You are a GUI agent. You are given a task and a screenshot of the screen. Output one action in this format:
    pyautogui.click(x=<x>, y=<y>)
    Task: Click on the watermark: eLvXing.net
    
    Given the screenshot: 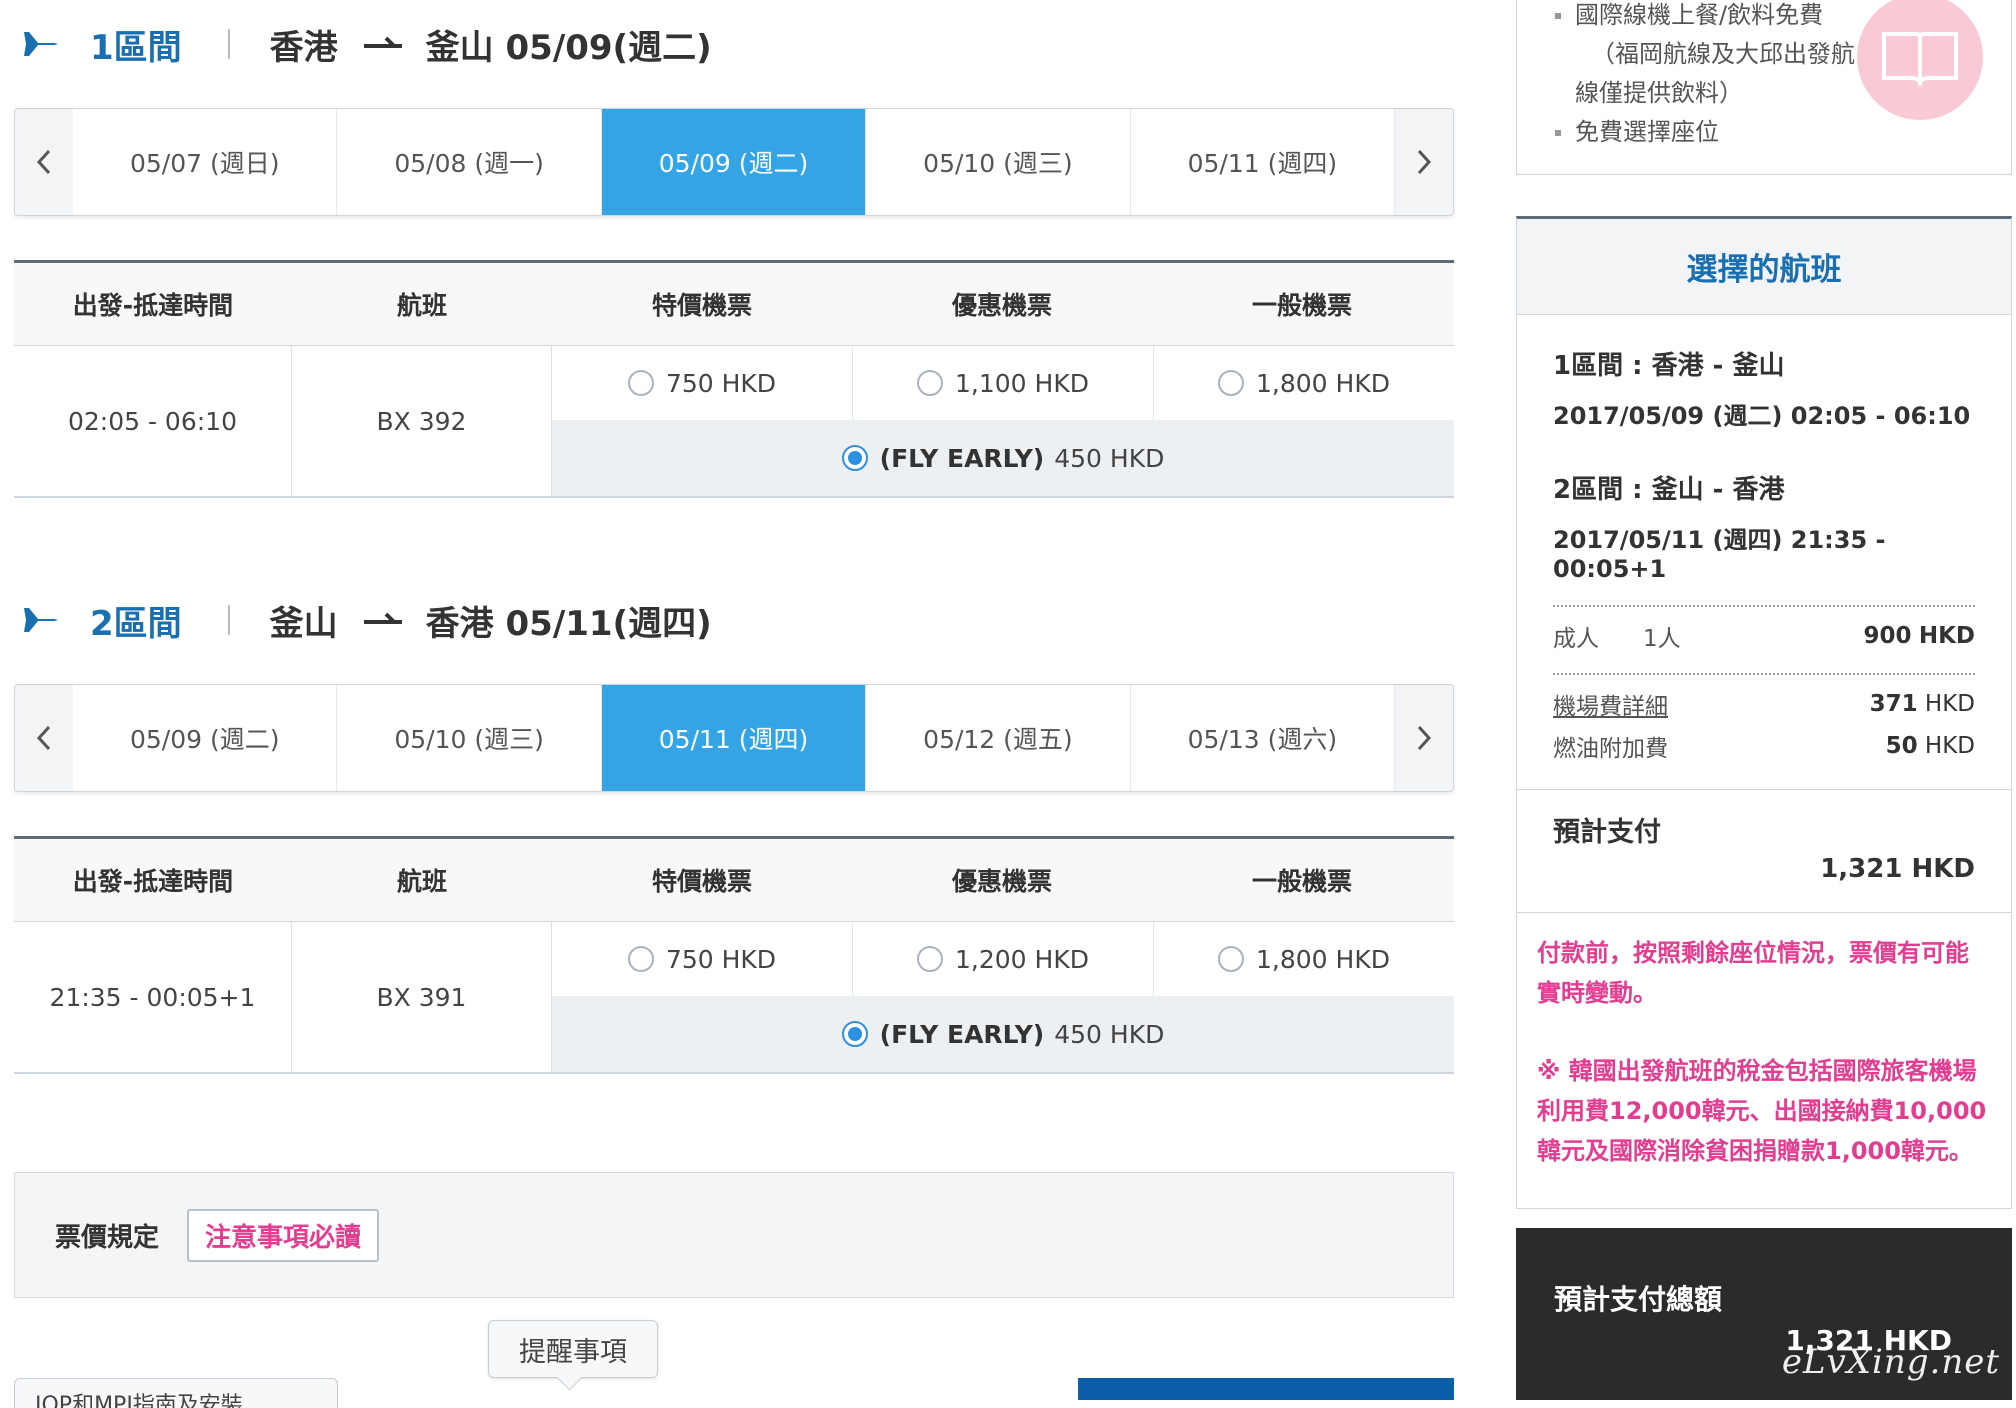 What is the action you would take?
    pyautogui.click(x=1890, y=1362)
    